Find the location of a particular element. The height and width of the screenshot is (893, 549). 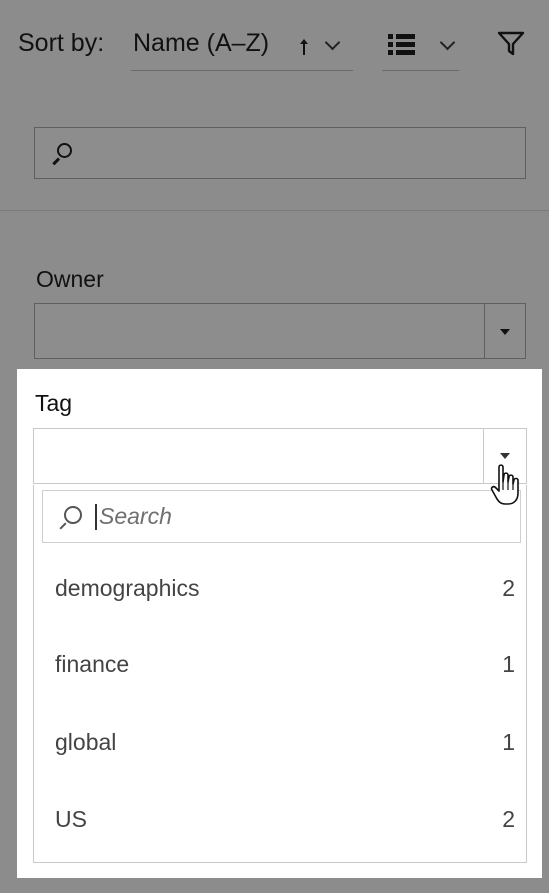

owner-select is located at coordinates (280, 331).